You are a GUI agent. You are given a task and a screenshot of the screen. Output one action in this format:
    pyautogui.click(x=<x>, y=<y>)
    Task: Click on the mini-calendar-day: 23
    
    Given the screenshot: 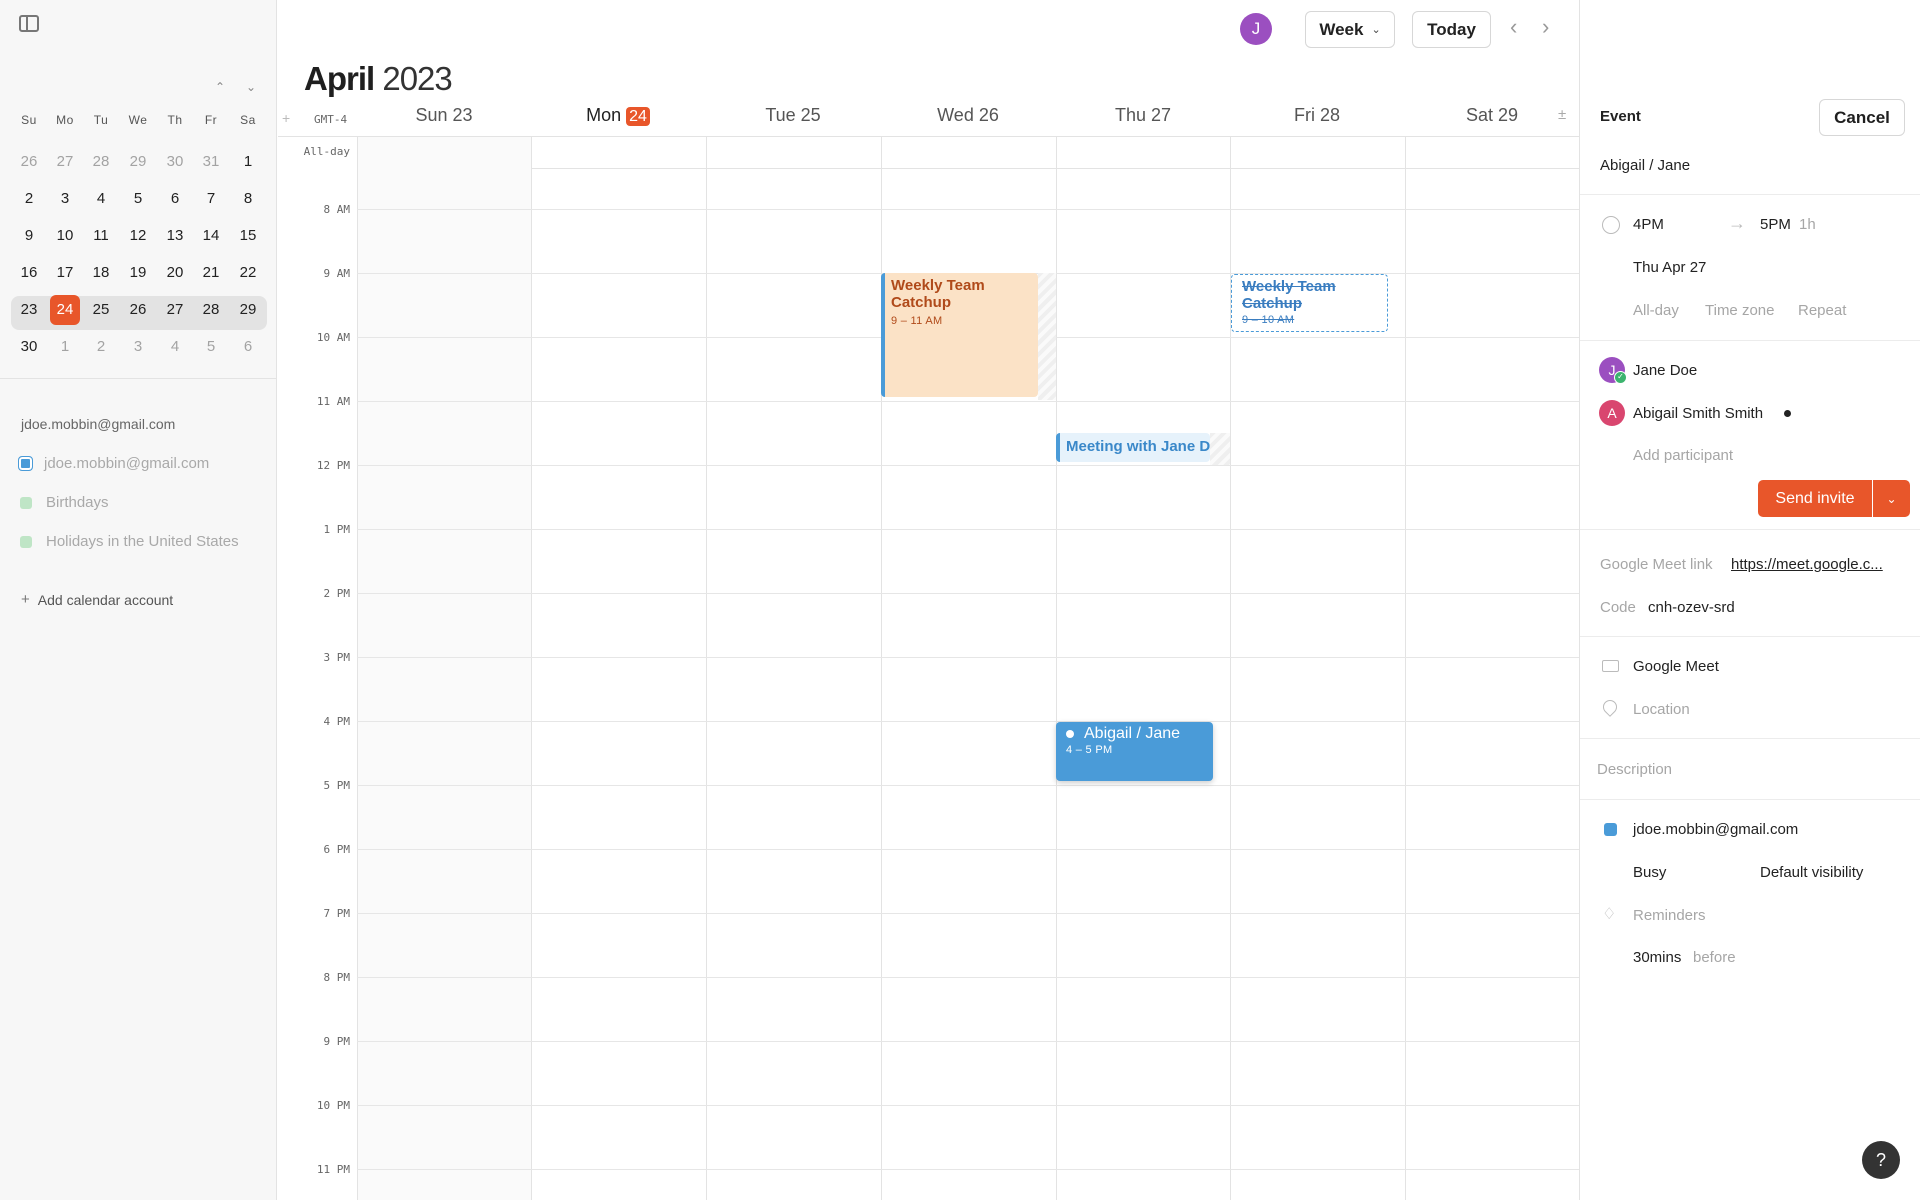 What is the action you would take?
    pyautogui.click(x=29, y=310)
    